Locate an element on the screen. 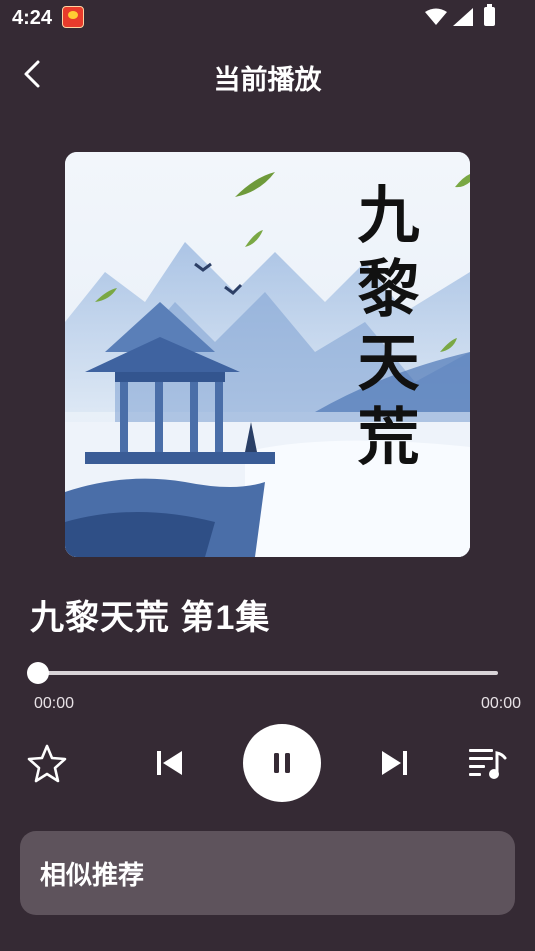 The width and height of the screenshot is (535, 951). next-button is located at coordinates (394, 763).